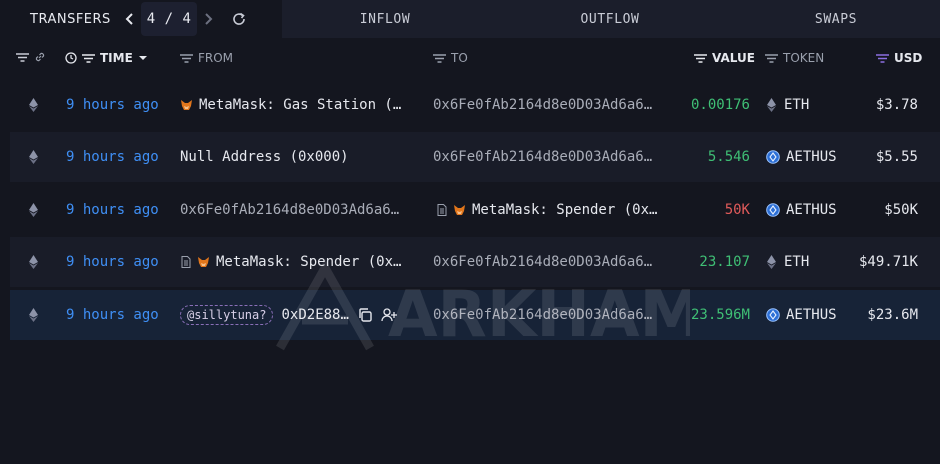  I want to click on from-column-header: FROM, so click(206, 58).